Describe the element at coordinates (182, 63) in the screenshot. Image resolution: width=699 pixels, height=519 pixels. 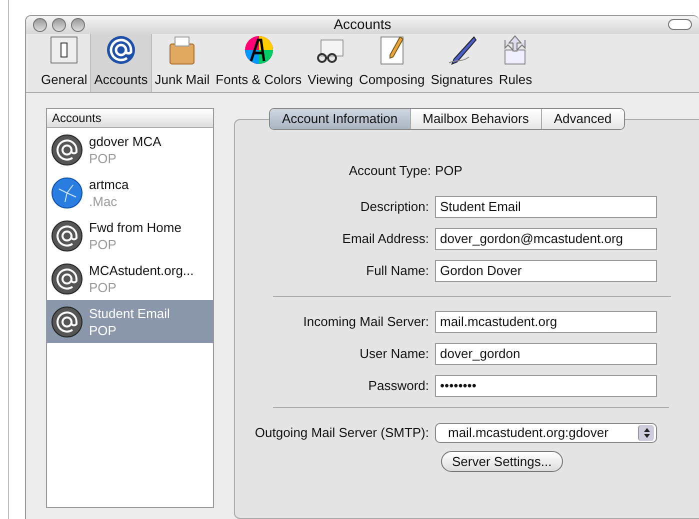
I see `toolbar-tab: Junk Mail` at that location.